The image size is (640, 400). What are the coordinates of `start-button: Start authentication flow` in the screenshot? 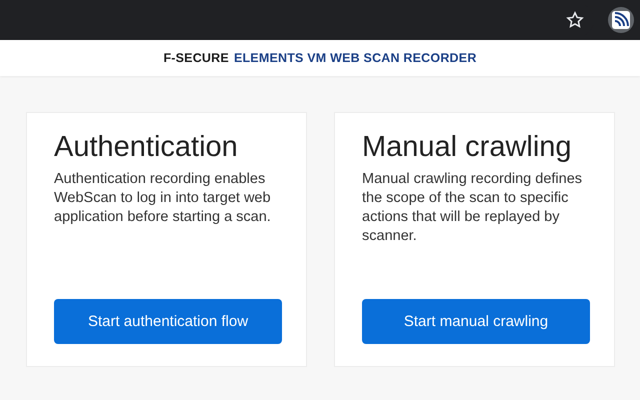 It's located at (168, 321).